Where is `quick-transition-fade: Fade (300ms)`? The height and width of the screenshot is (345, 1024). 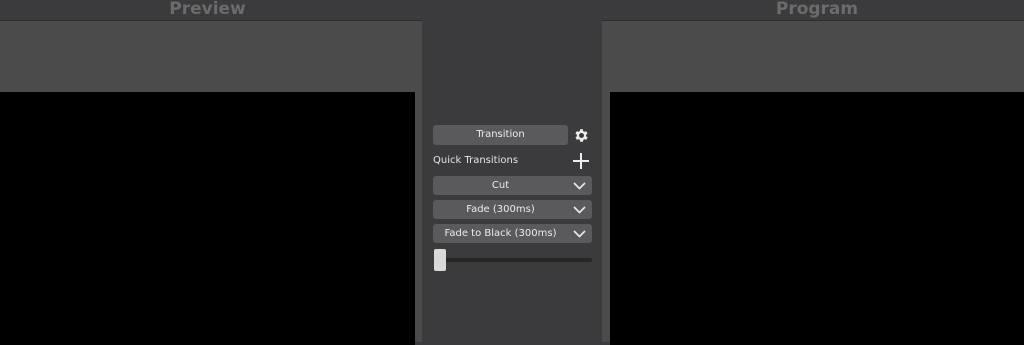 quick-transition-fade: Fade (300ms) is located at coordinates (512, 209).